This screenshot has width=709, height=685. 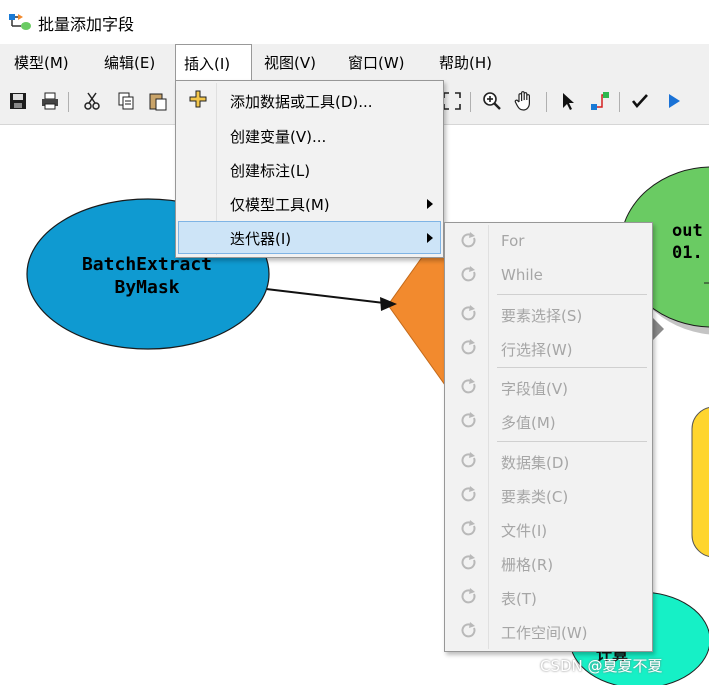 I want to click on submenu-item-files: 文件(I), so click(x=548, y=529).